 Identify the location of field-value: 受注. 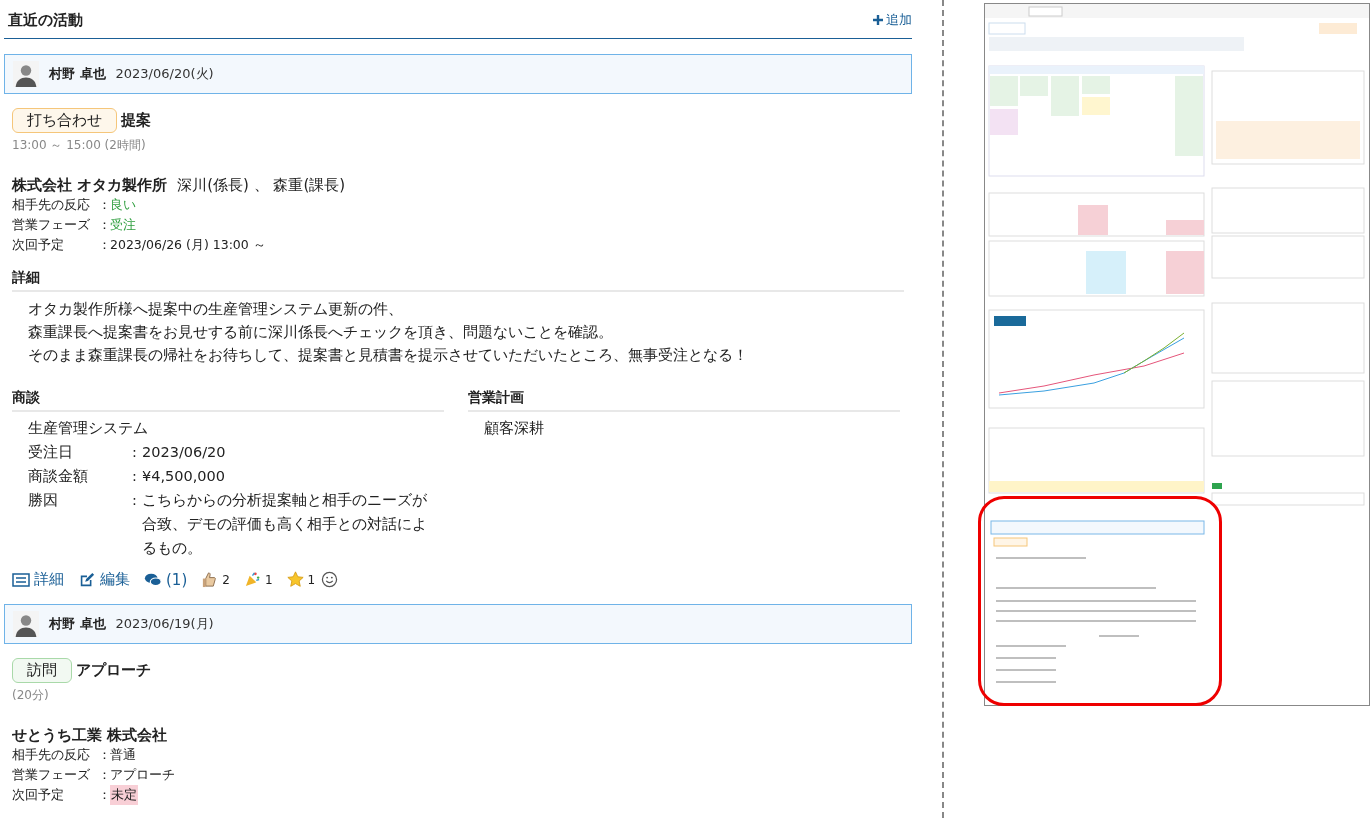
(123, 225).